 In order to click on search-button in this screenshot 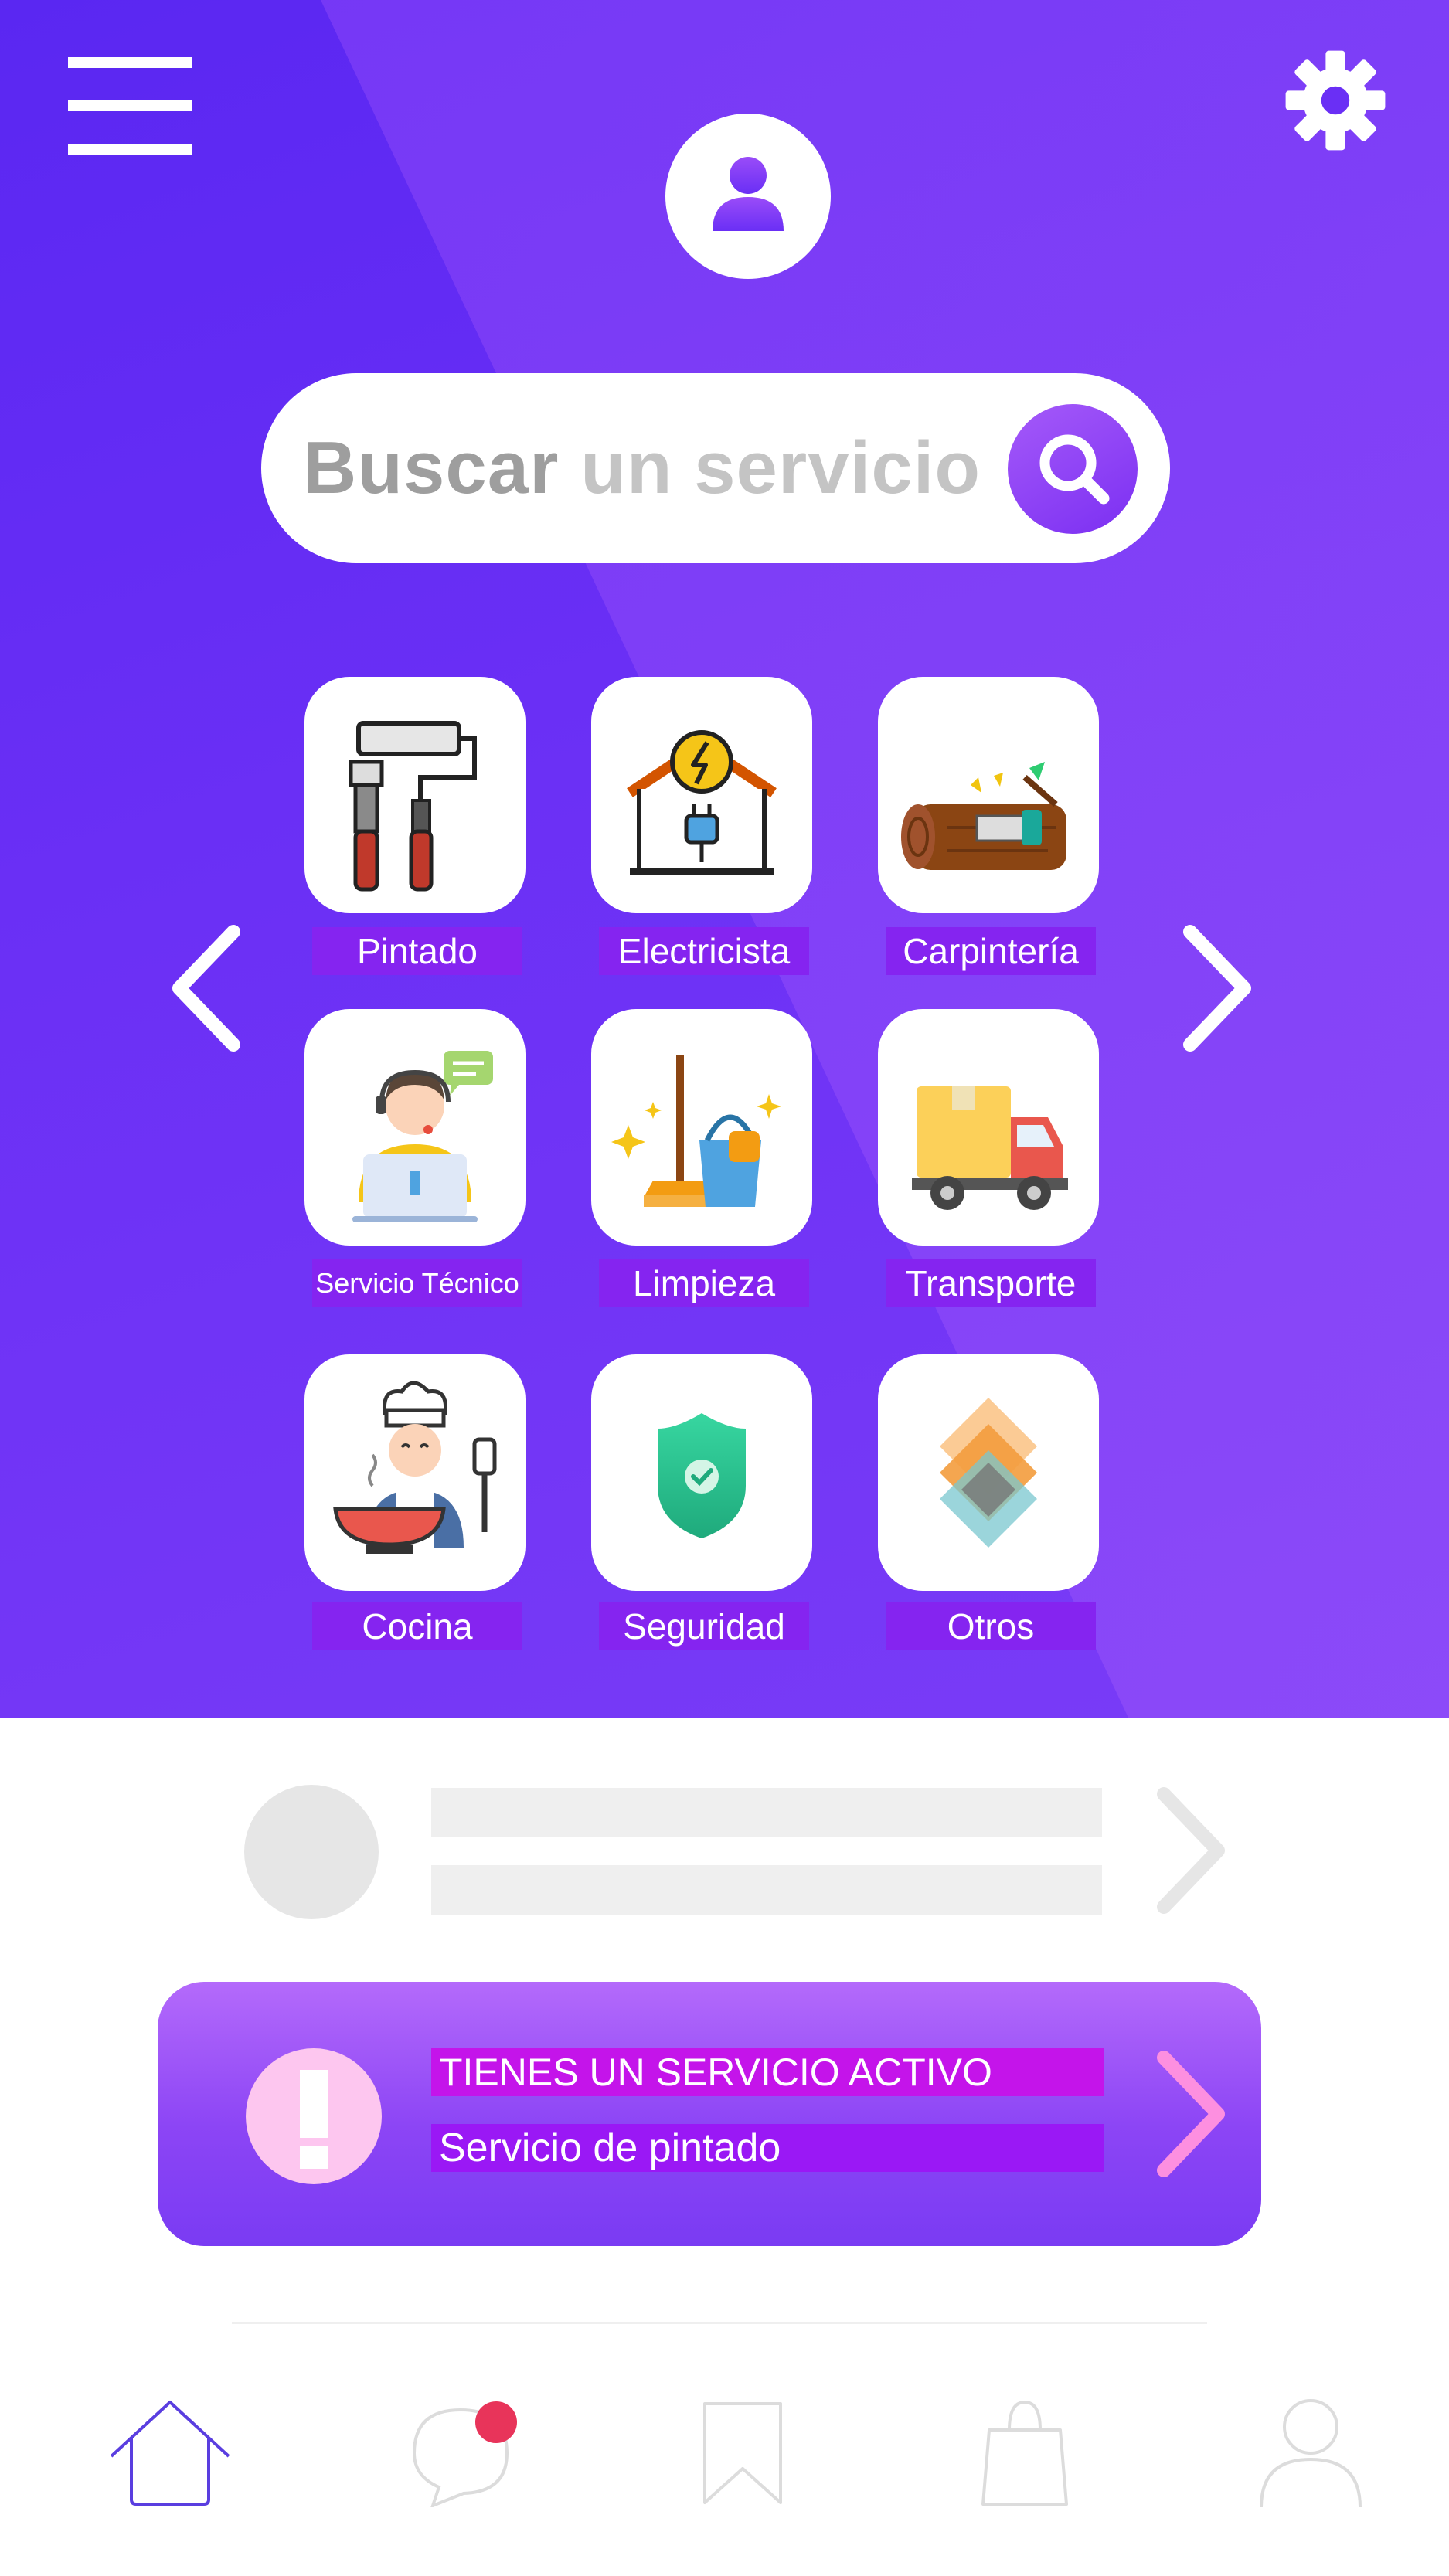, I will do `click(1073, 469)`.